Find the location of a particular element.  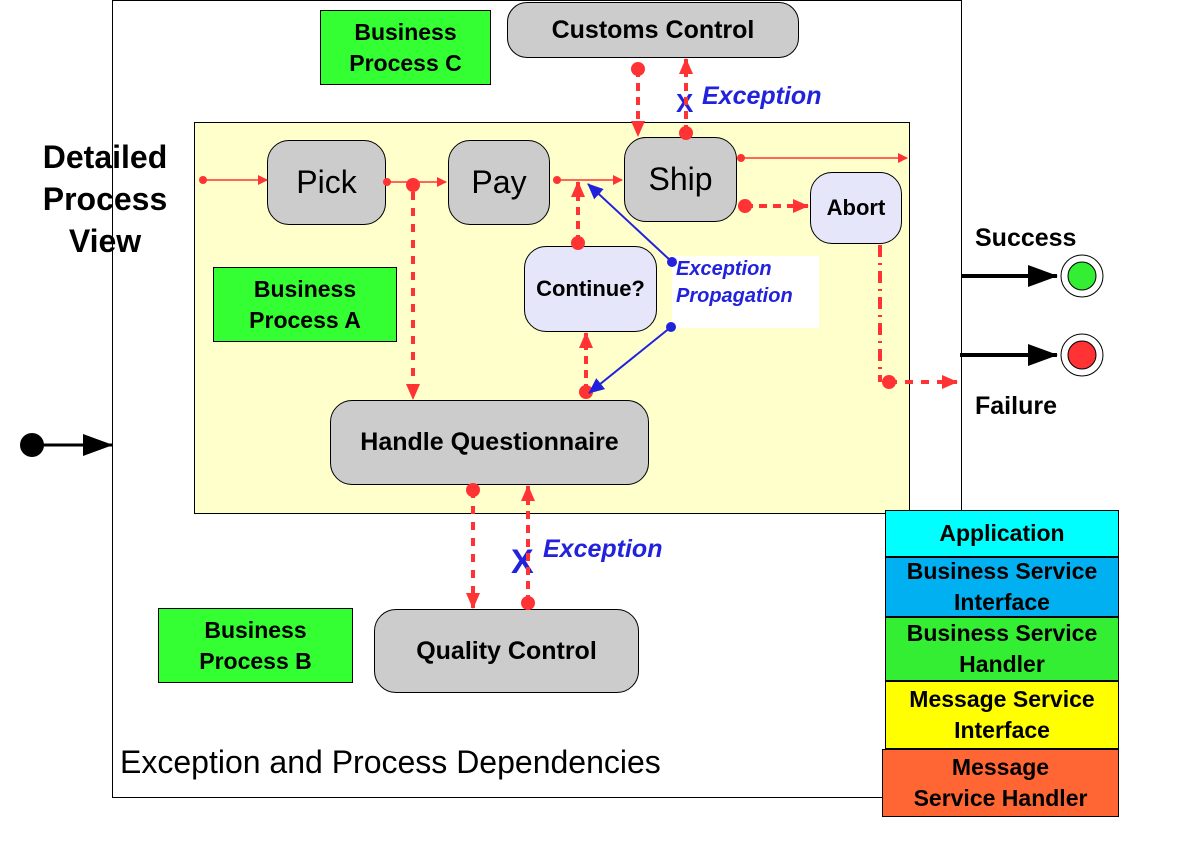

dep-abort-to-failure is located at coordinates (918, 317).